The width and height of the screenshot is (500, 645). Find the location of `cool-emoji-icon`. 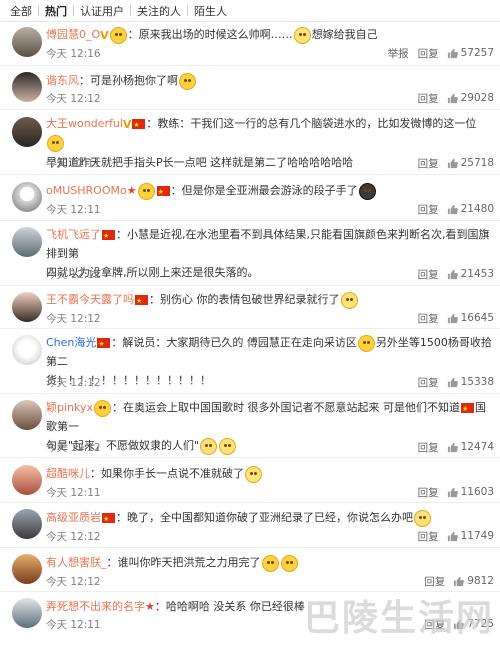

cool-emoji-icon is located at coordinates (367, 191).